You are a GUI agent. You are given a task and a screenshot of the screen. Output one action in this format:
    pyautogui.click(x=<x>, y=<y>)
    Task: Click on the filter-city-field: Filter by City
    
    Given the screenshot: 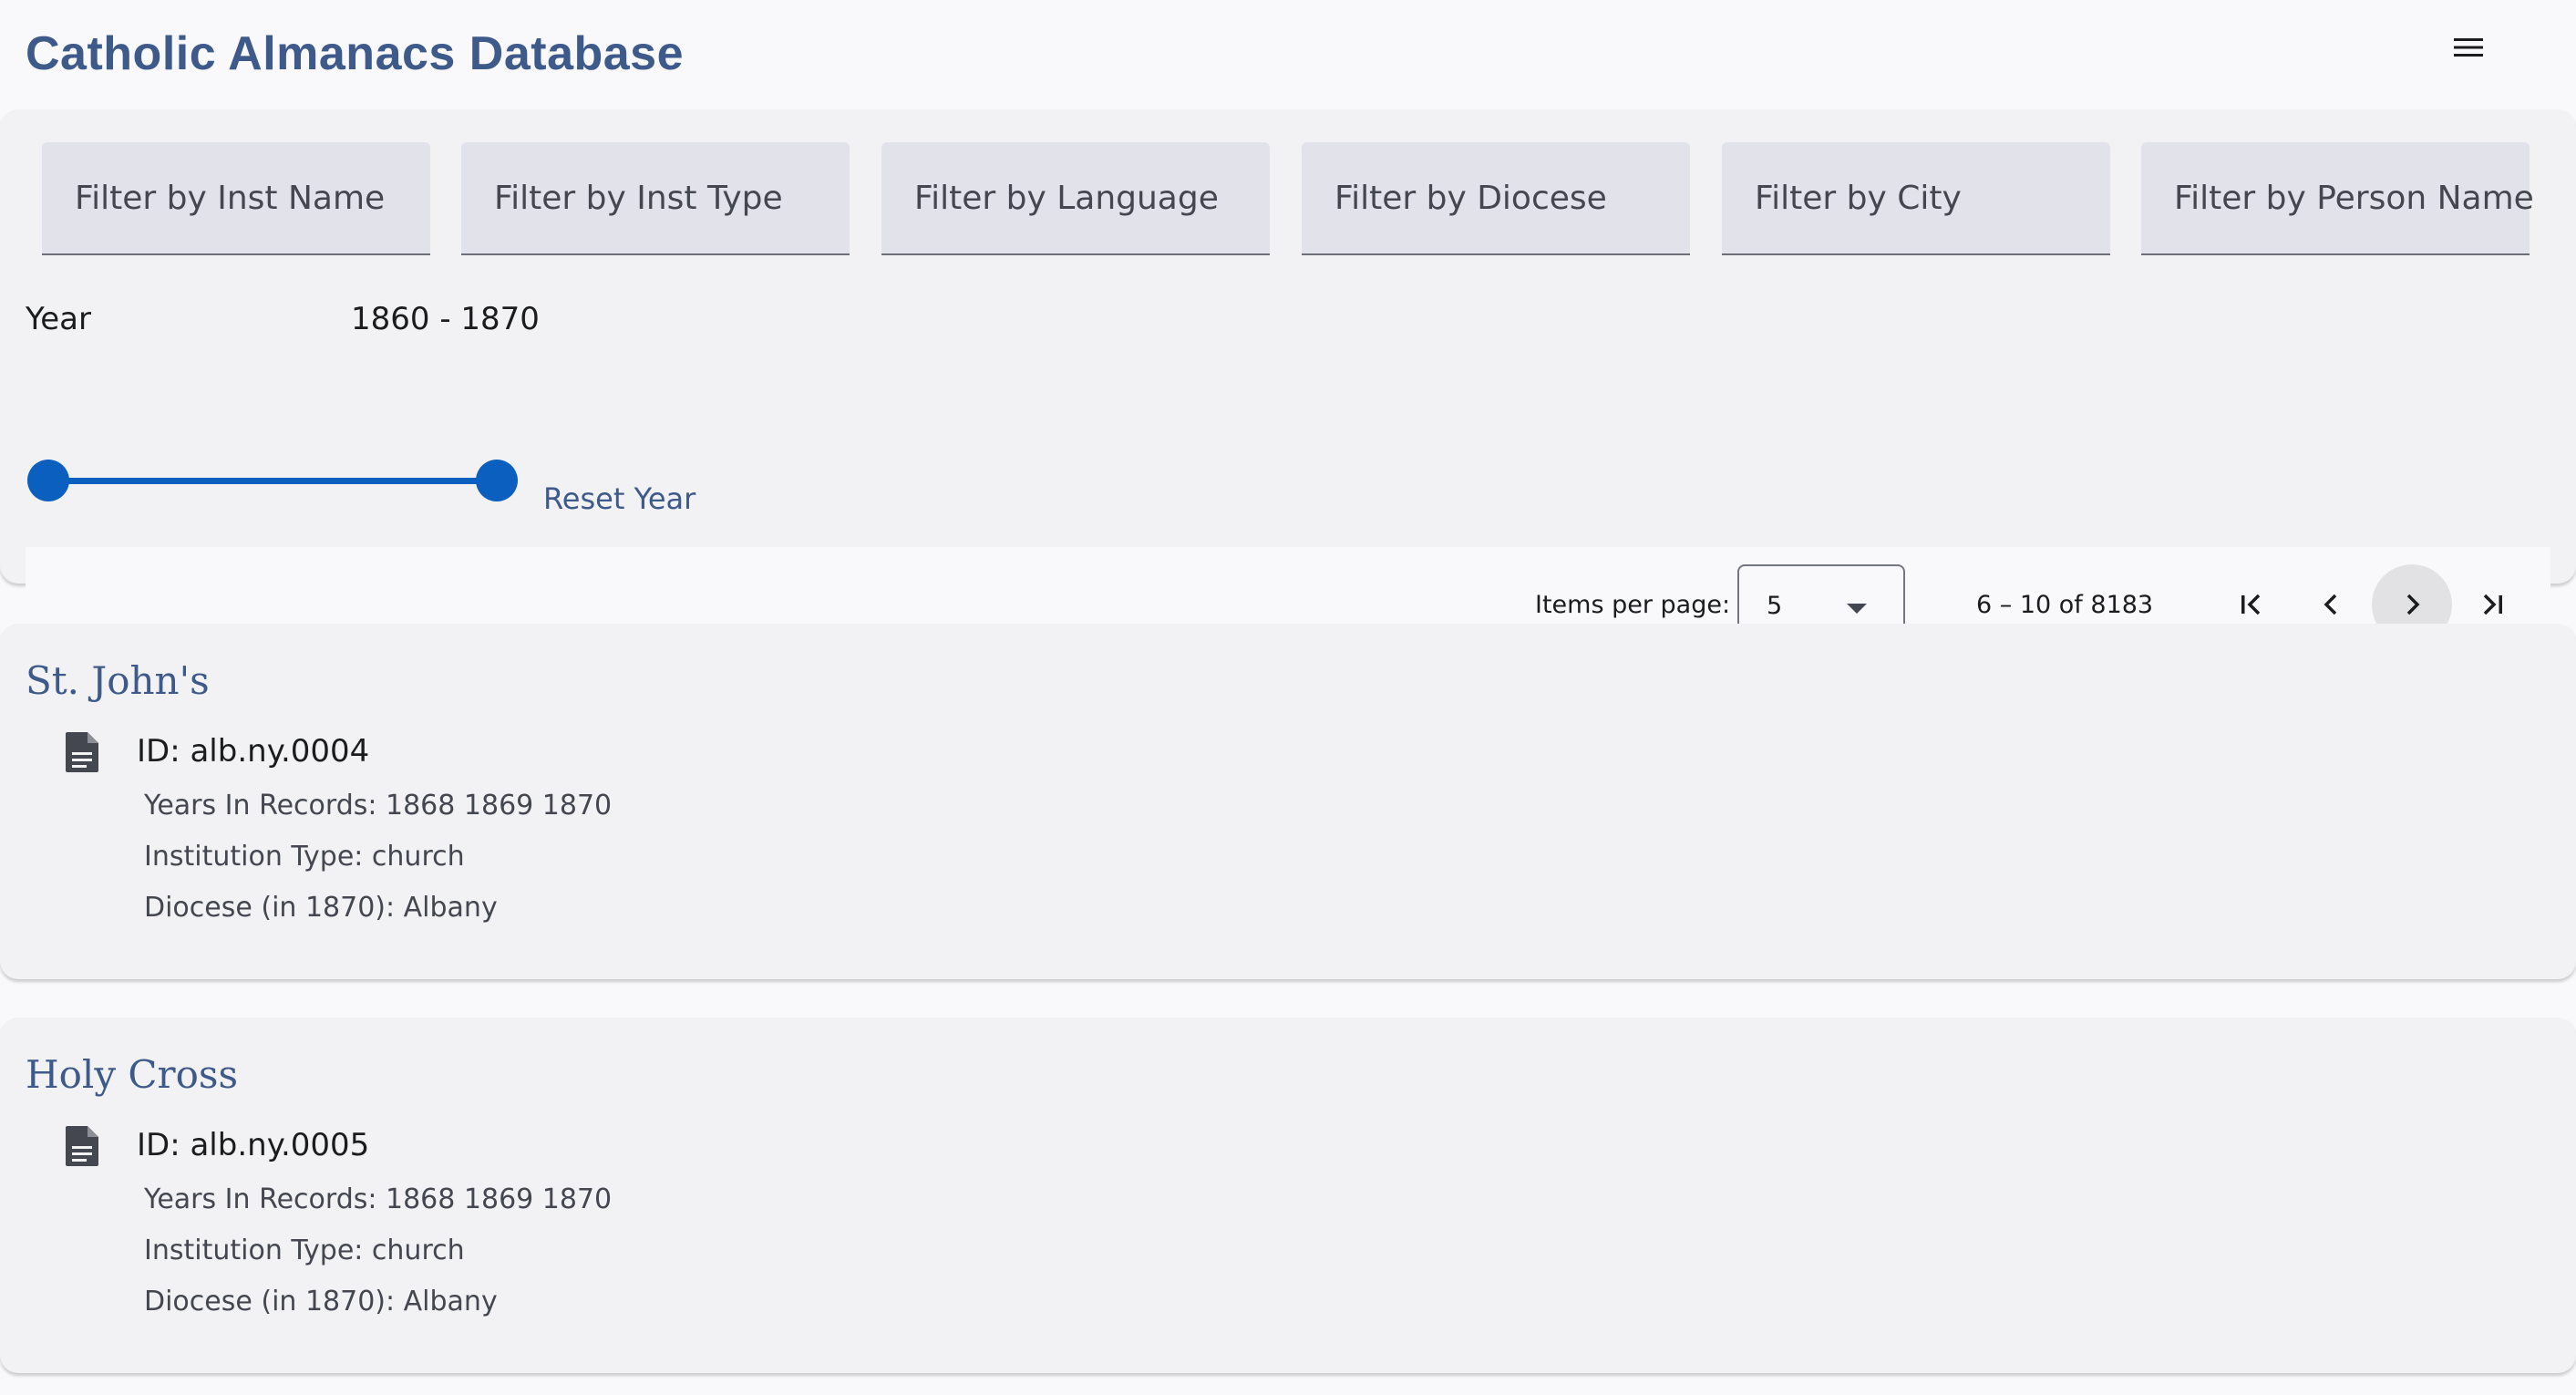 What is the action you would take?
    pyautogui.click(x=1916, y=198)
    